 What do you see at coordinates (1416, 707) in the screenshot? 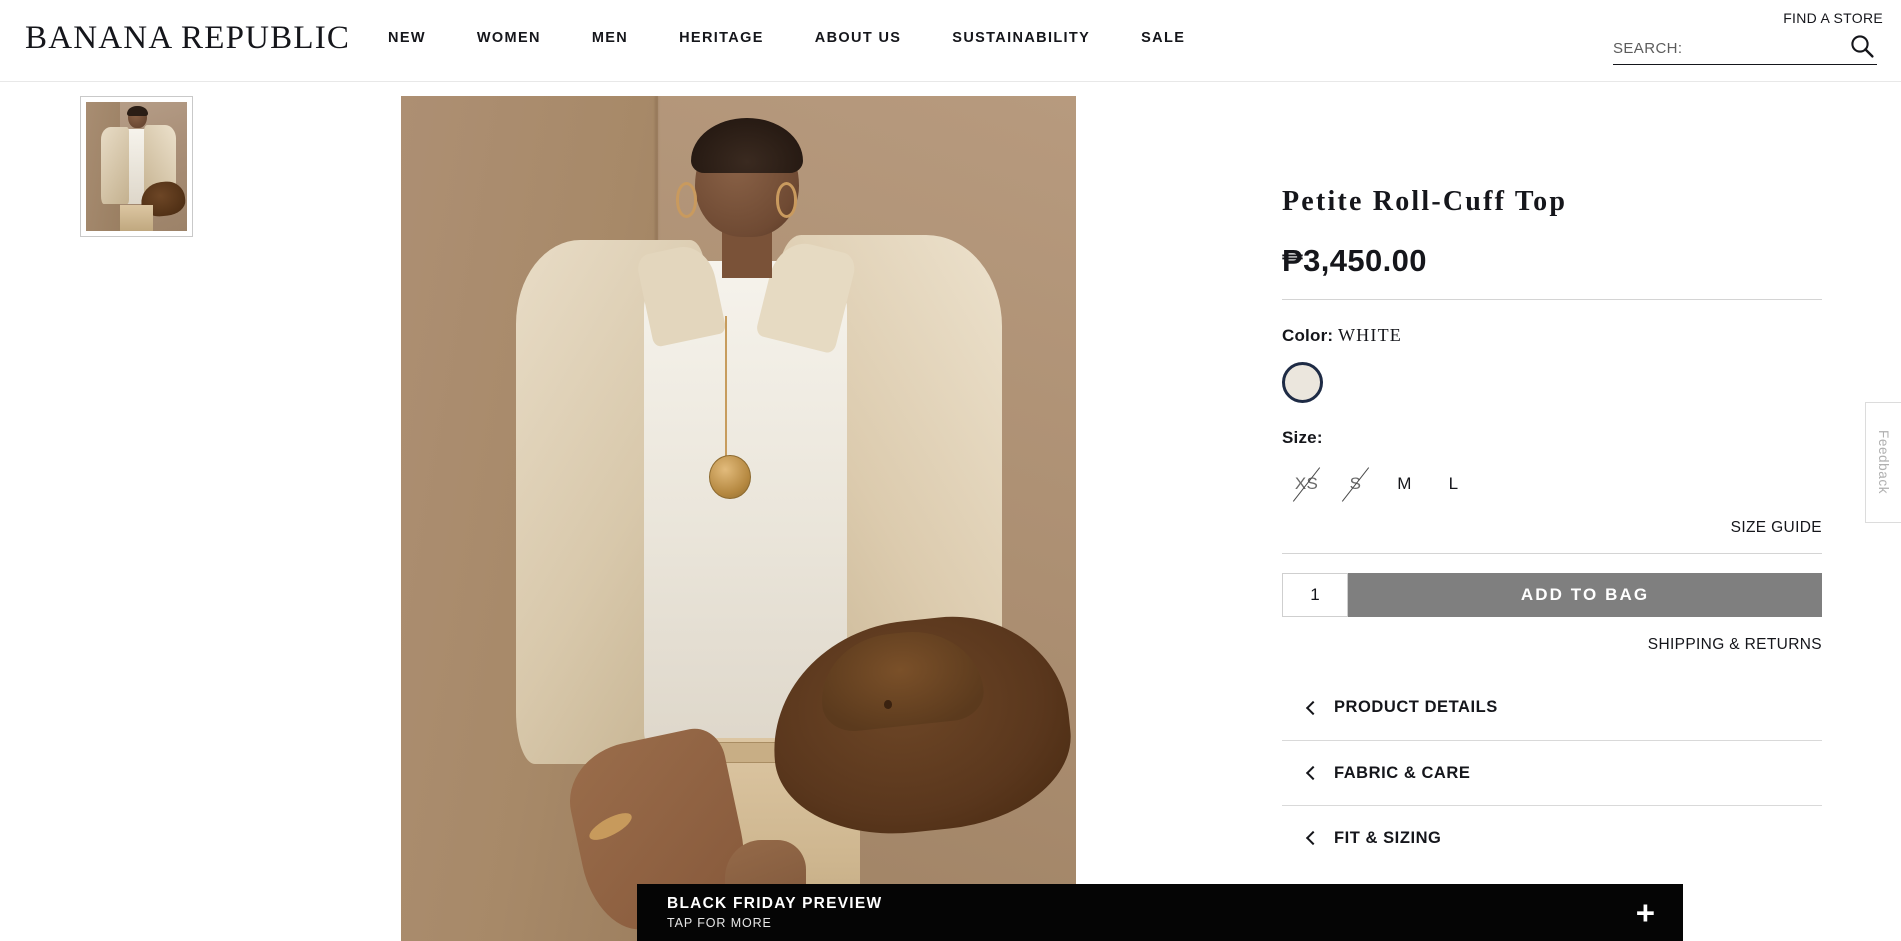
I see `accordion-label: PRODUCT DETAILS` at bounding box center [1416, 707].